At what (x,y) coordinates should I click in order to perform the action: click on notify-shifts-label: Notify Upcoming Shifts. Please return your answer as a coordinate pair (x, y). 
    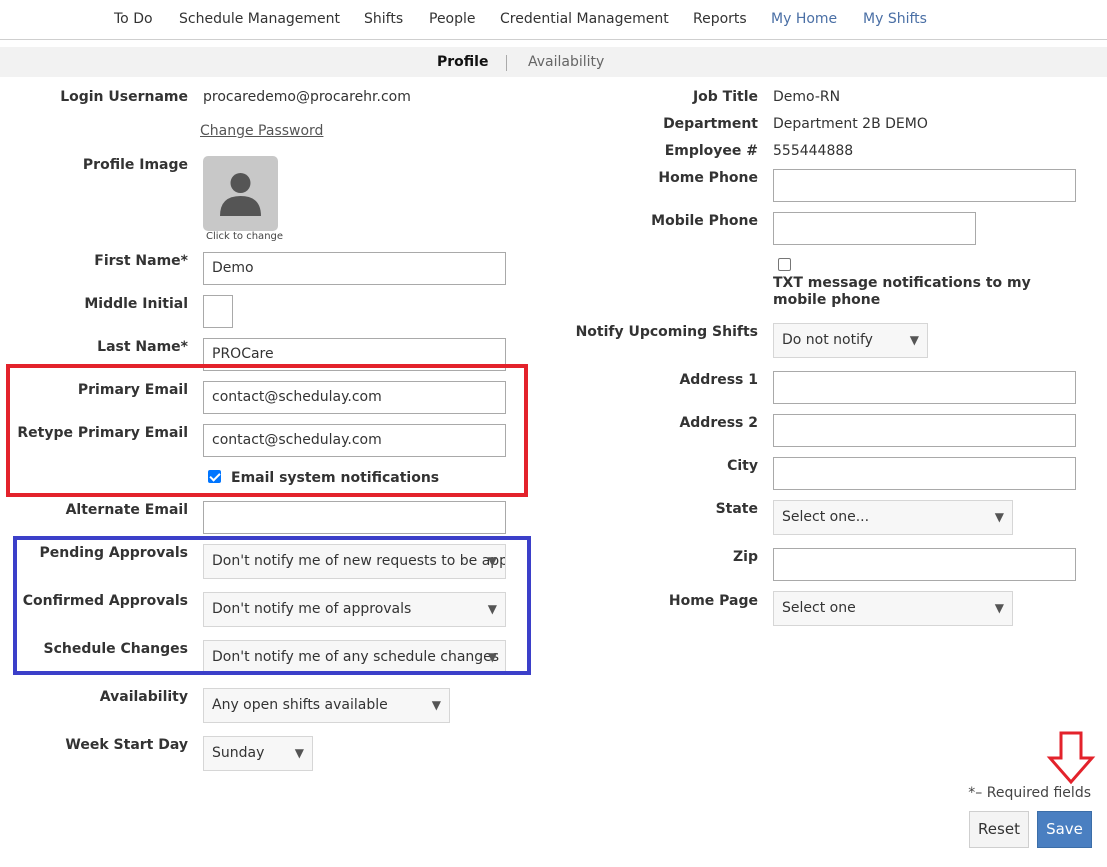
    Looking at the image, I should click on (666, 332).